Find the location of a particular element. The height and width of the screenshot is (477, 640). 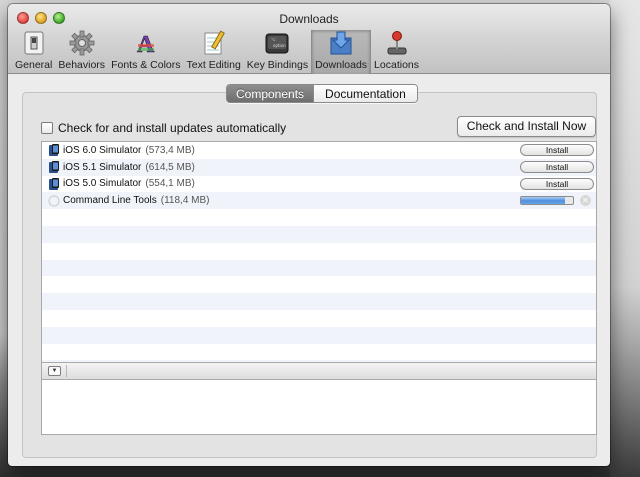

toolbar-label: Key Bindings is located at coordinates (277, 65).